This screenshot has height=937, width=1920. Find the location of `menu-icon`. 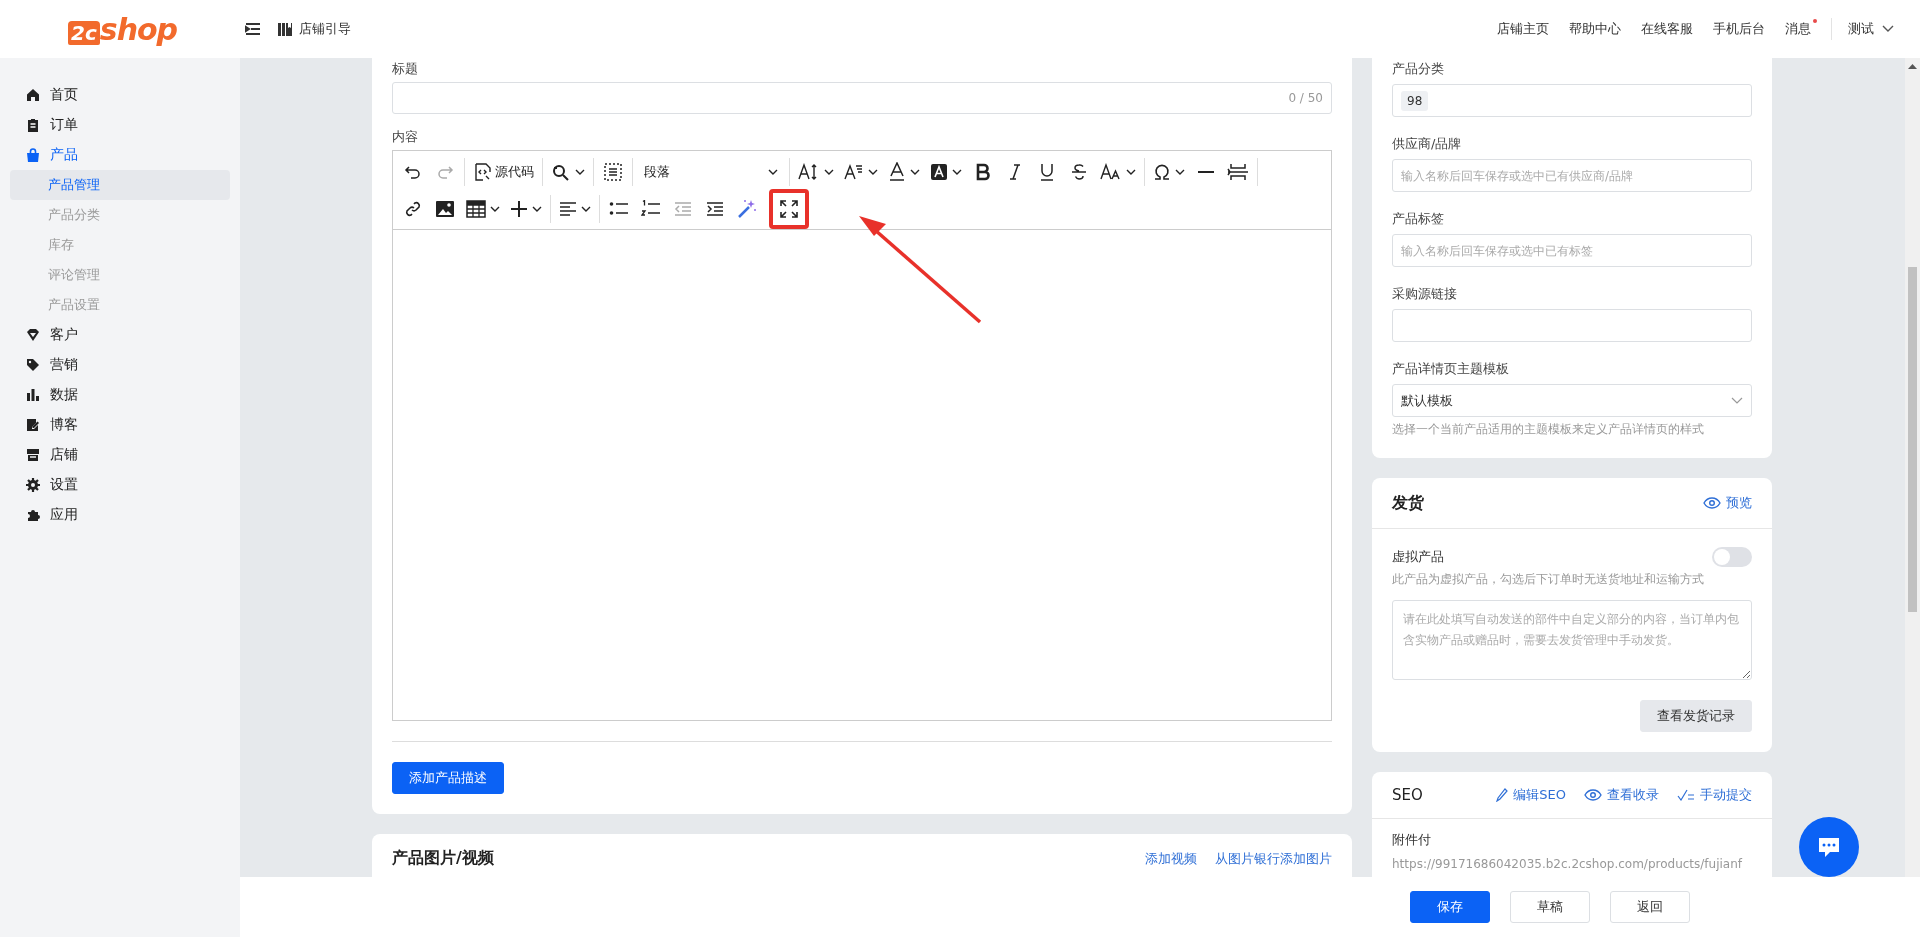

menu-icon is located at coordinates (253, 29).